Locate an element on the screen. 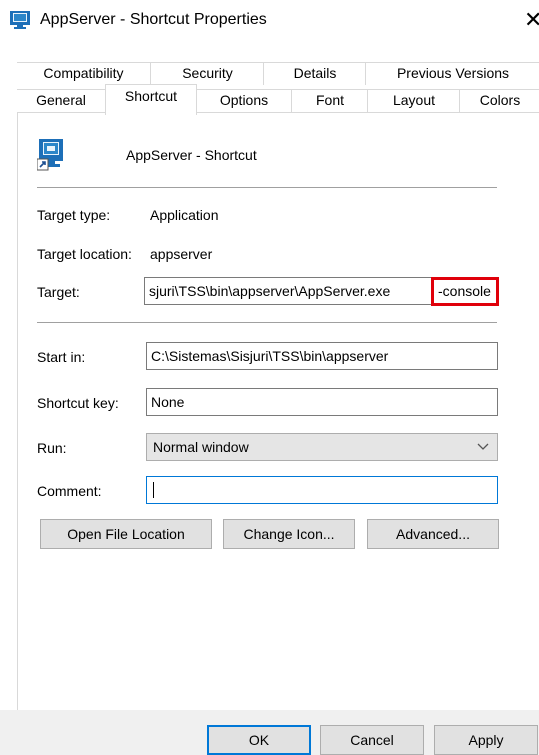 Image resolution: width=539 pixels, height=755 pixels. target-type-label: Target type: is located at coordinates (74, 215).